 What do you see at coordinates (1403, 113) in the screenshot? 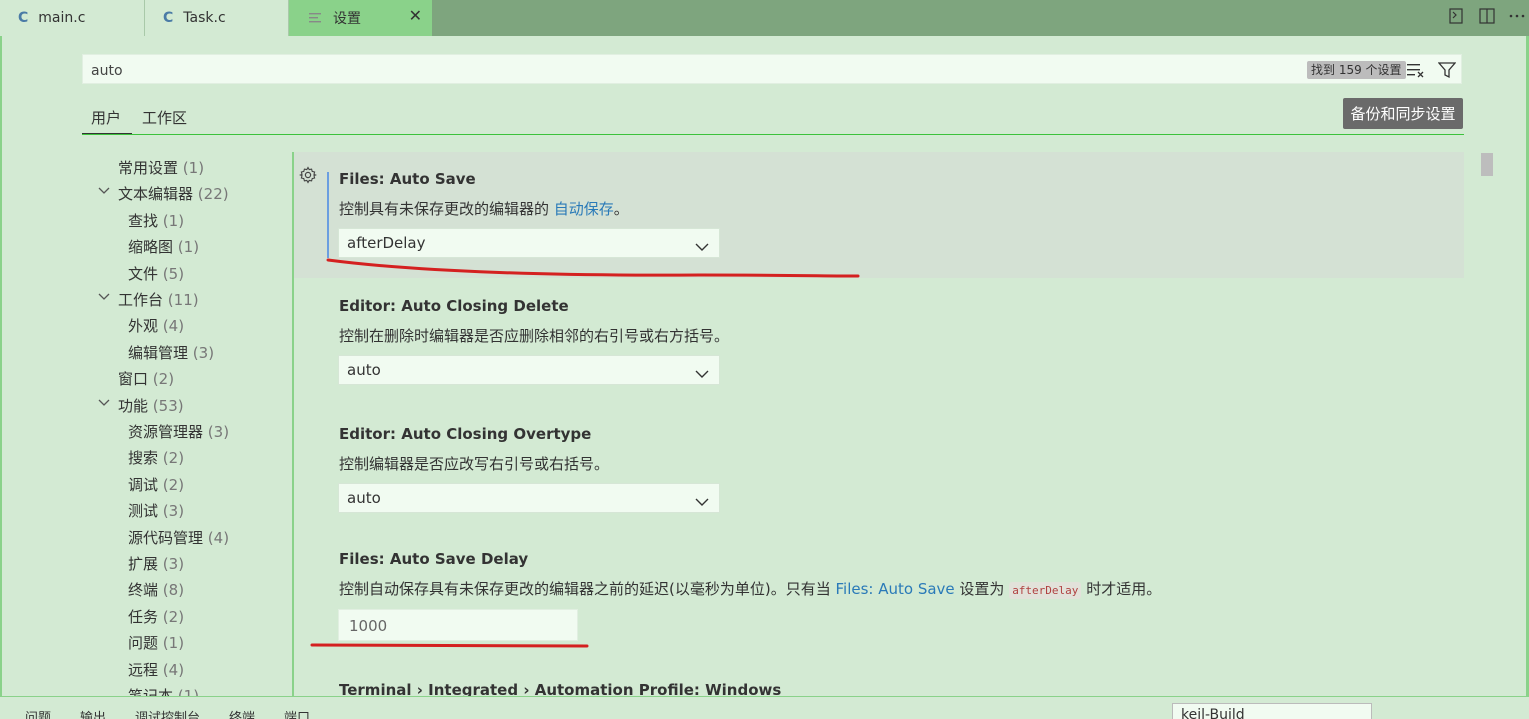
I see `backup-sync-button: 备份和同步设置` at bounding box center [1403, 113].